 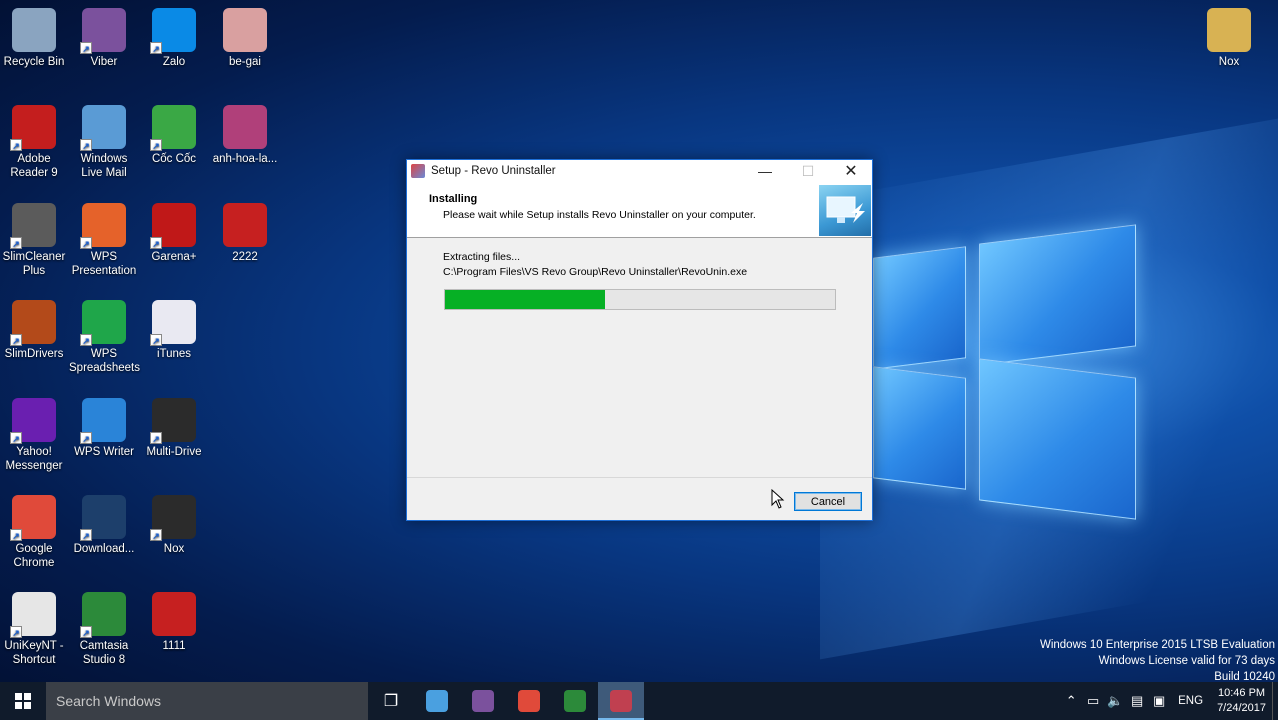 What do you see at coordinates (34, 264) in the screenshot?
I see `desktop-icon-label: SlimCleaner Plus` at bounding box center [34, 264].